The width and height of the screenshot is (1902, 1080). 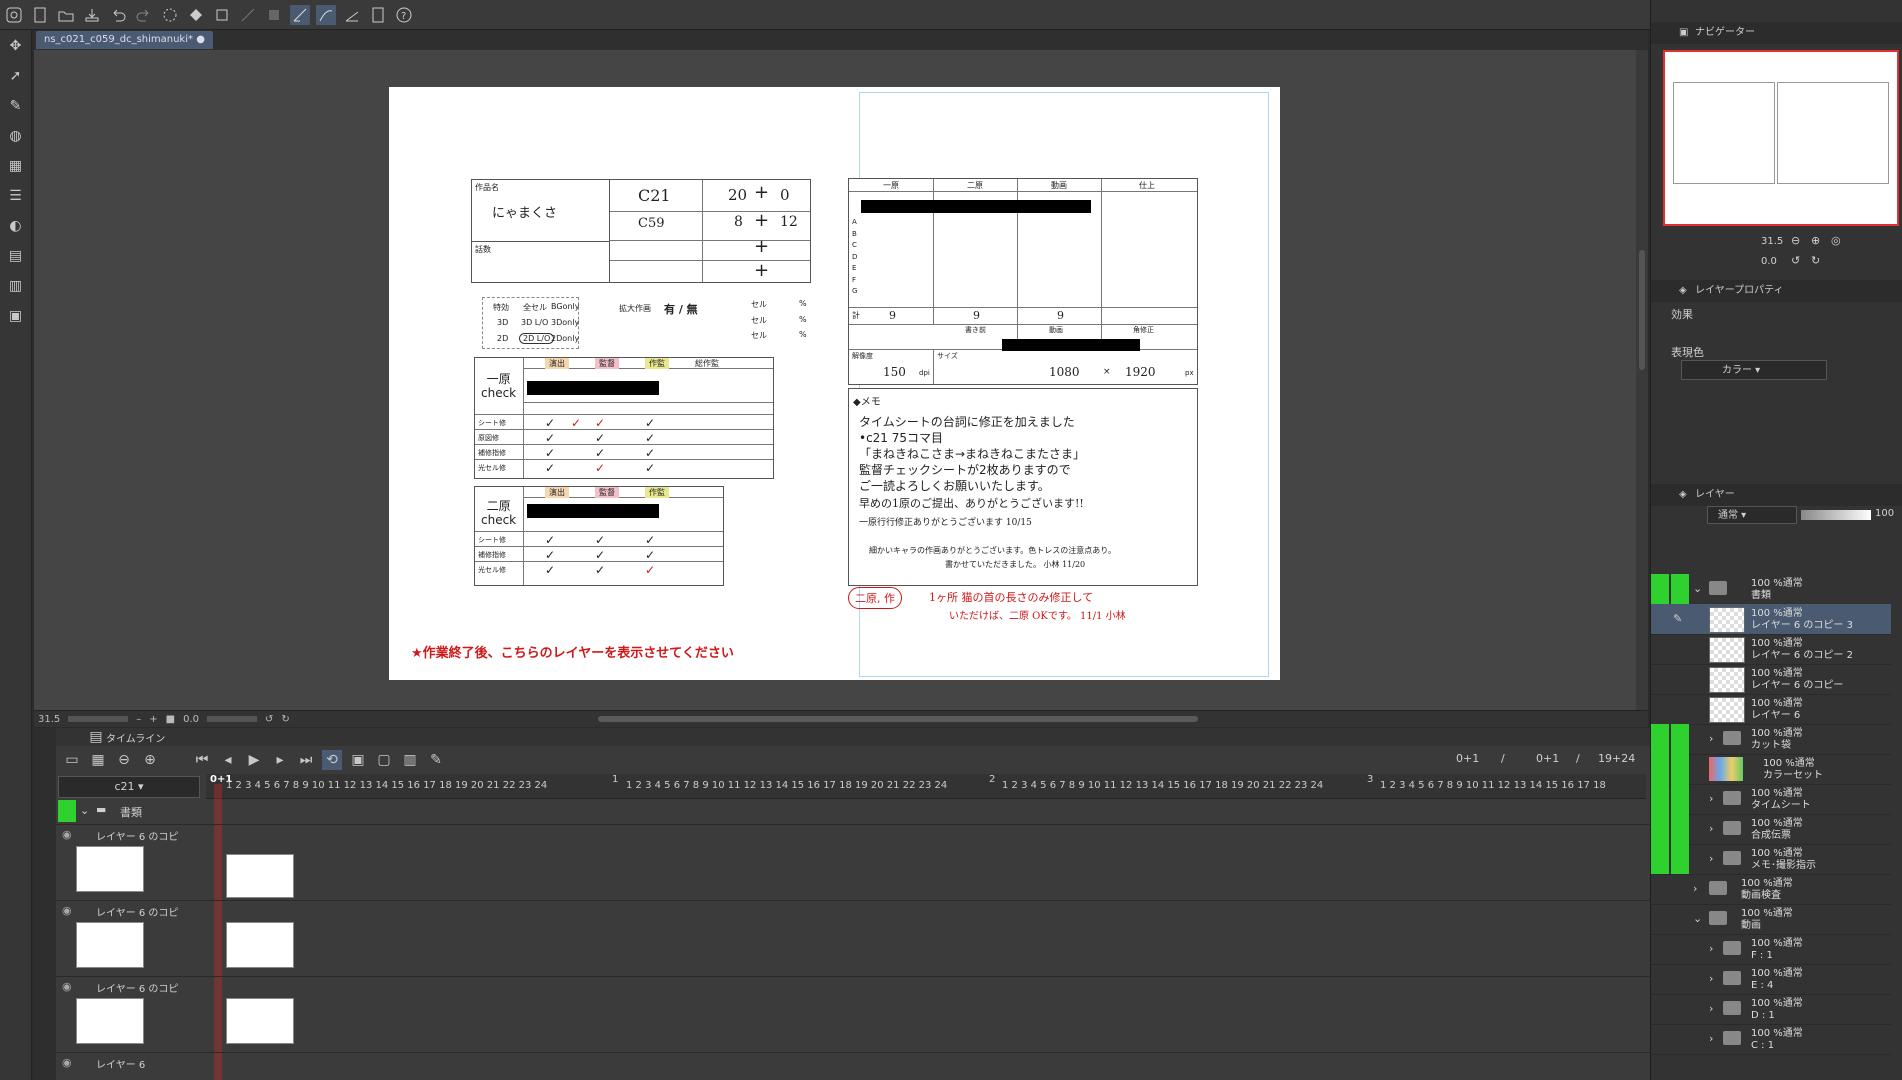 I want to click on canvas-vertical-scrollbar, so click(x=1642, y=380).